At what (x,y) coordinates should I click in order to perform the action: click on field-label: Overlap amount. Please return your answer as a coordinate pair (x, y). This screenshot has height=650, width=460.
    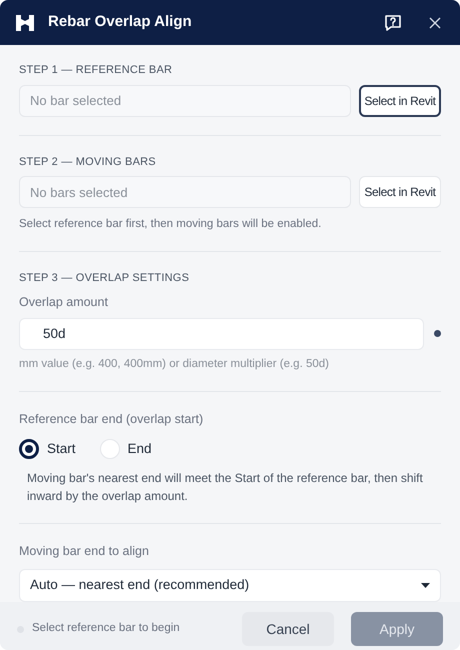
    Looking at the image, I should click on (64, 302).